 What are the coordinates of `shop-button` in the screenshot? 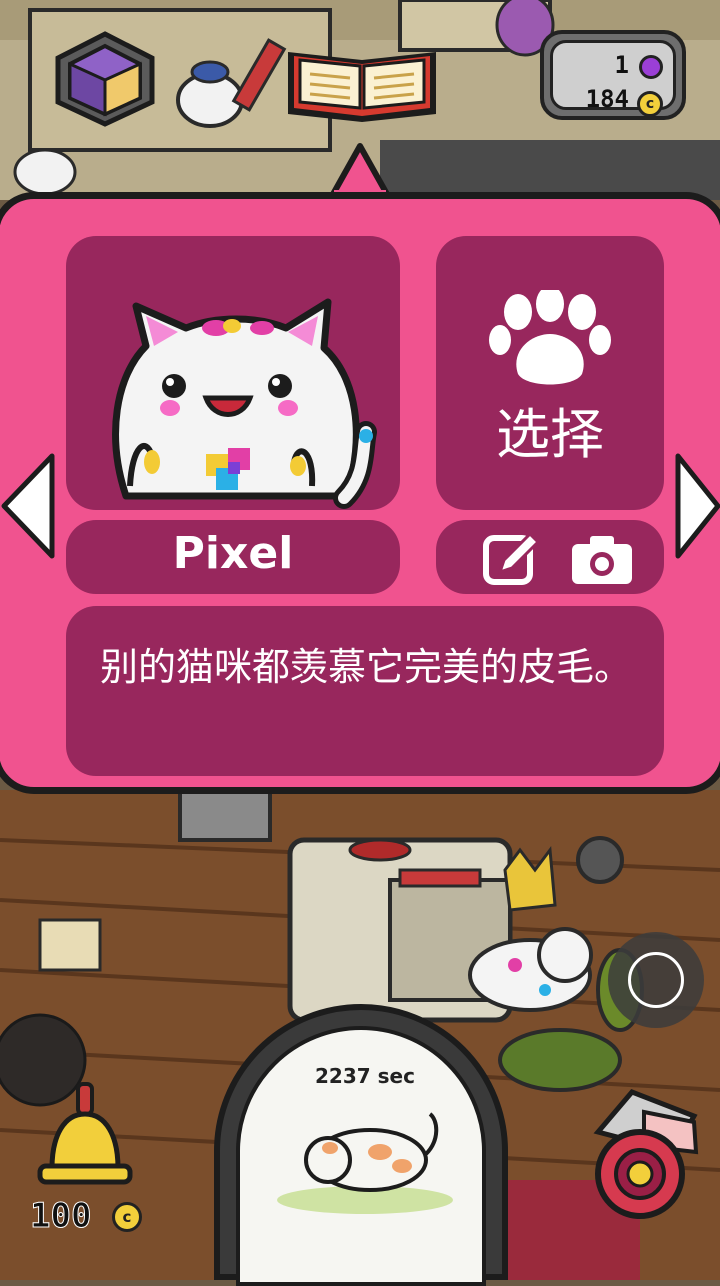 It's located at (646, 1151).